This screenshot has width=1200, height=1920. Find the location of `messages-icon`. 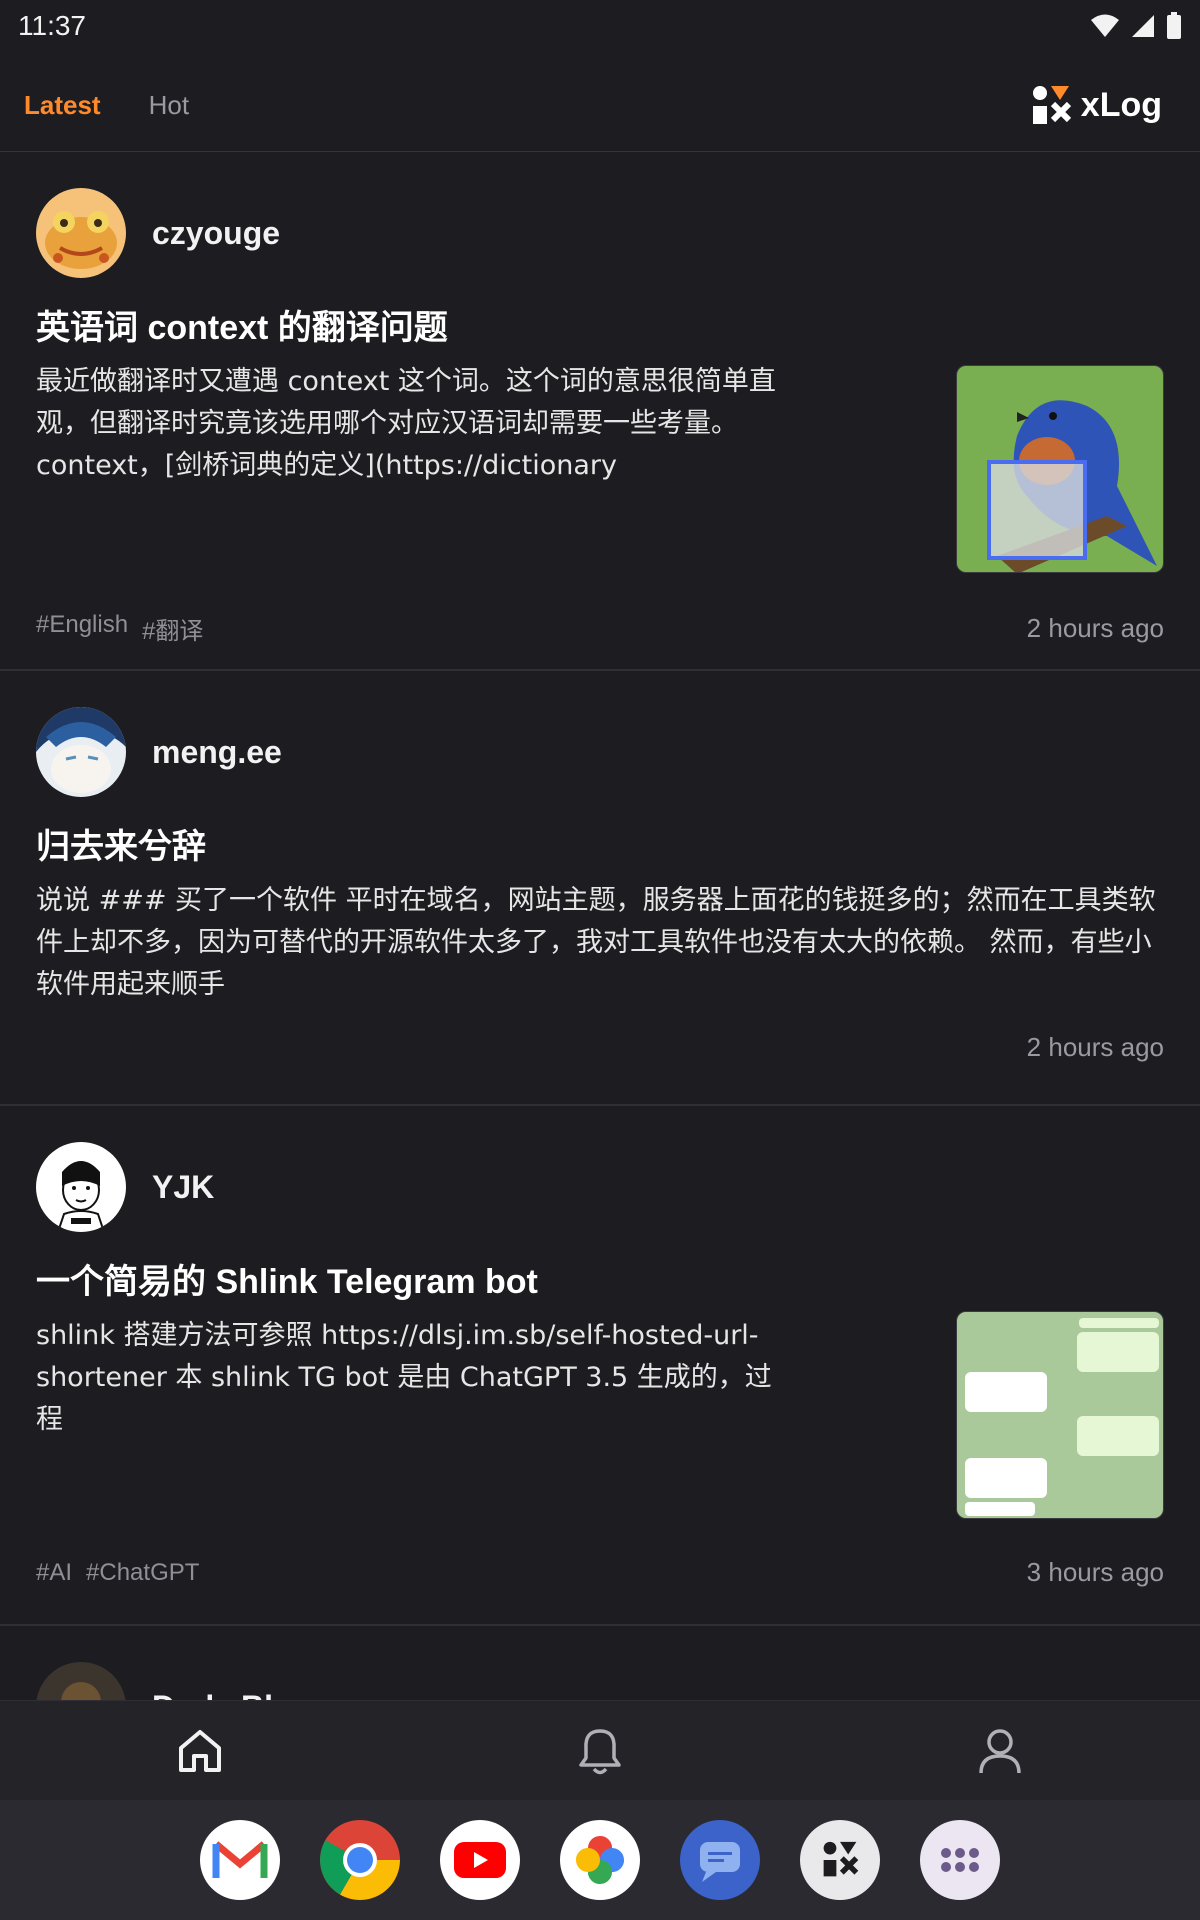

messages-icon is located at coordinates (720, 1862).